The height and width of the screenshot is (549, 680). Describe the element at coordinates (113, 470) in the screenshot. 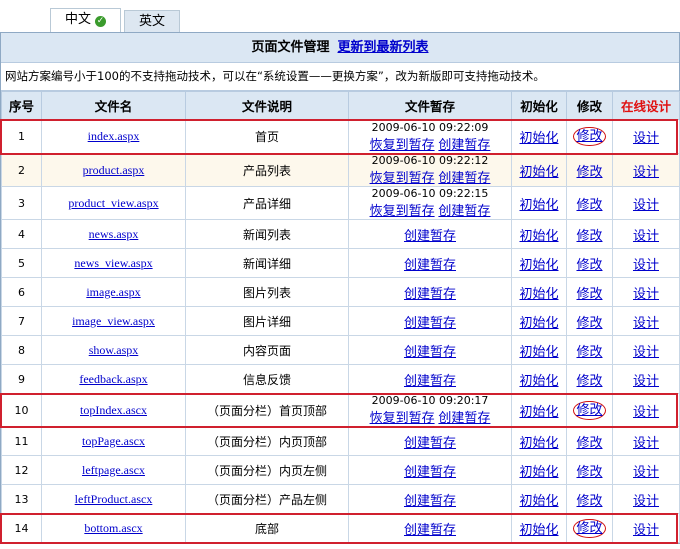

I see `file-name-link: leftpage.ascx` at that location.